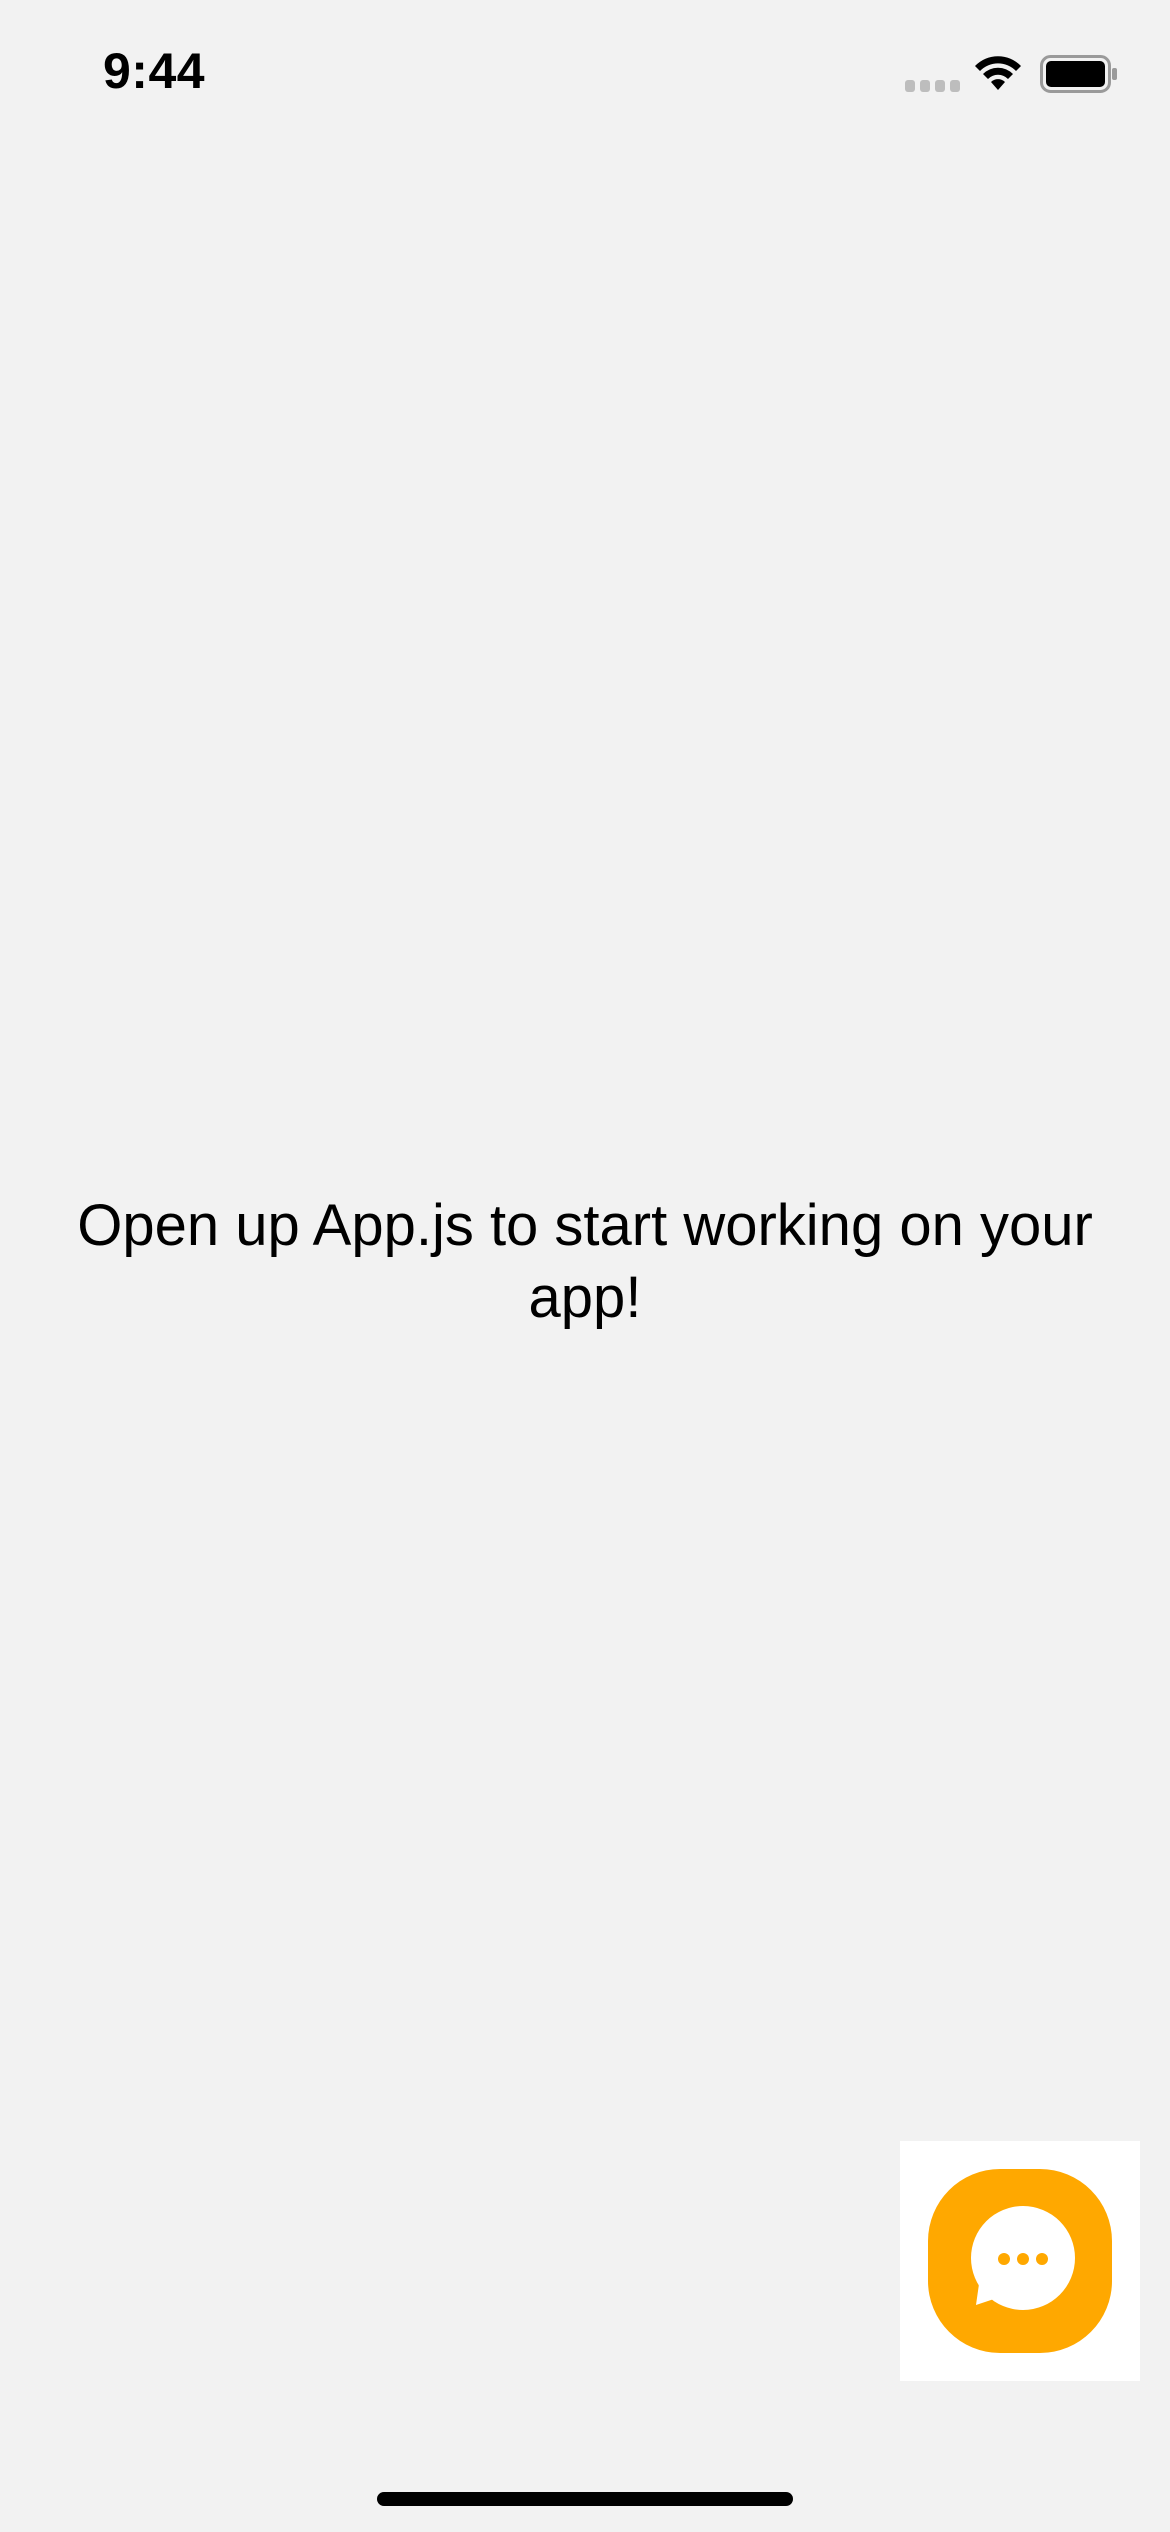 The image size is (1170, 2532). What do you see at coordinates (154, 71) in the screenshot?
I see `status-time: 9:44` at bounding box center [154, 71].